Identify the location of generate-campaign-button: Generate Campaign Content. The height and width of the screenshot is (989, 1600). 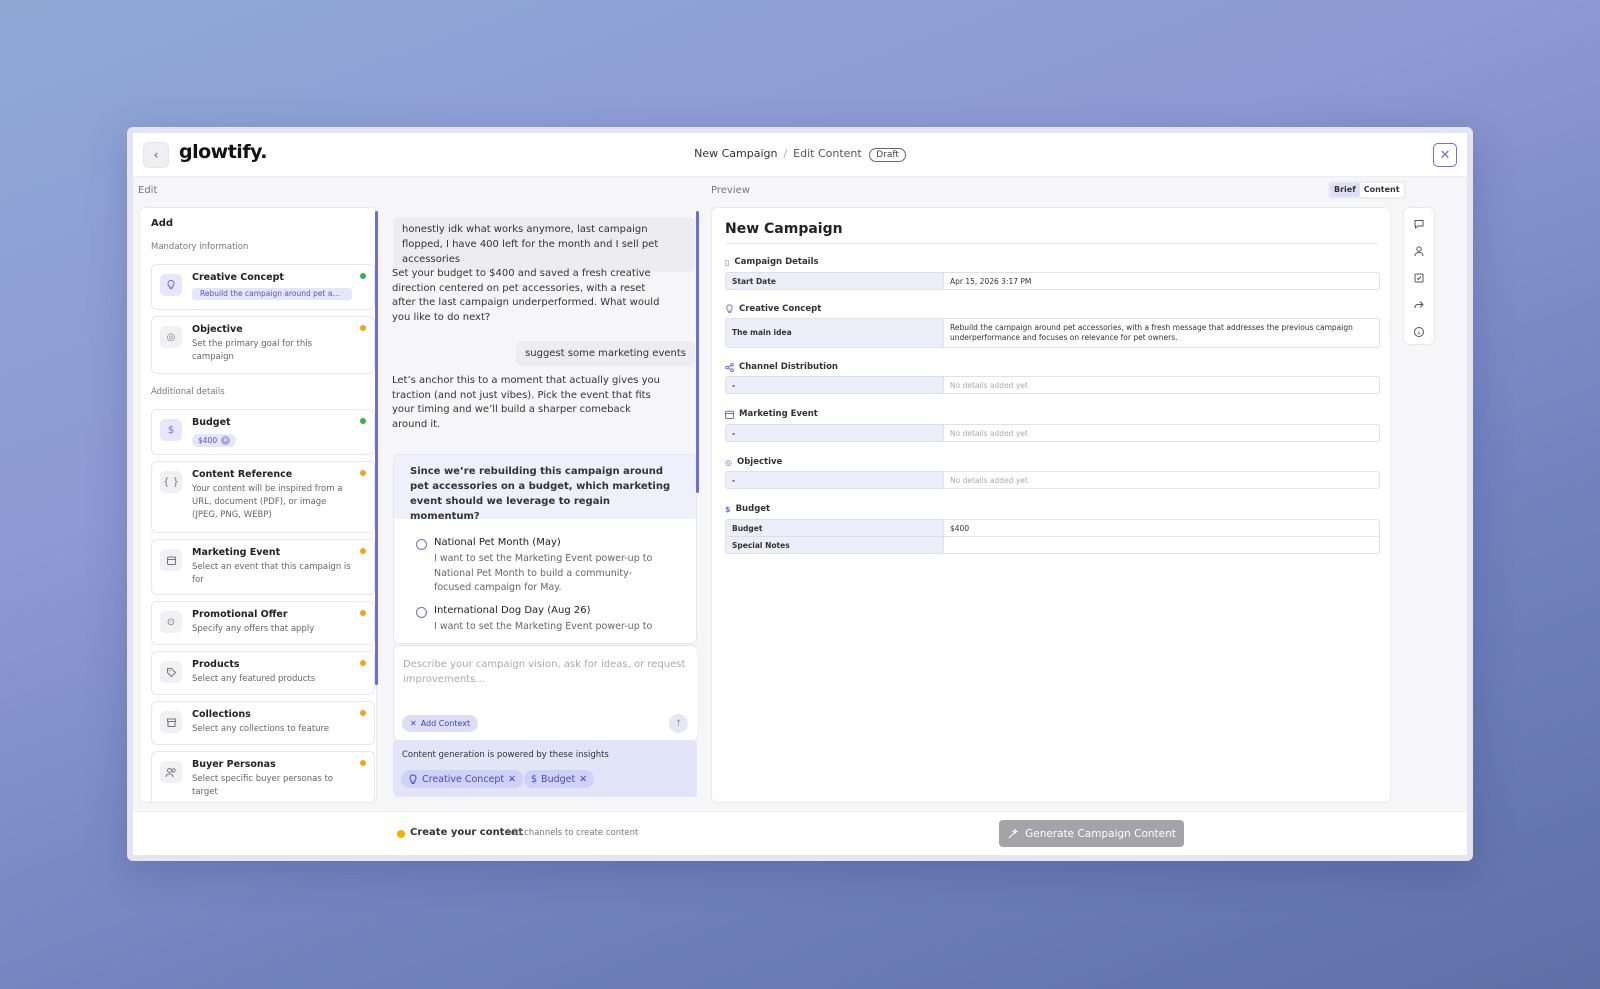
(1091, 833).